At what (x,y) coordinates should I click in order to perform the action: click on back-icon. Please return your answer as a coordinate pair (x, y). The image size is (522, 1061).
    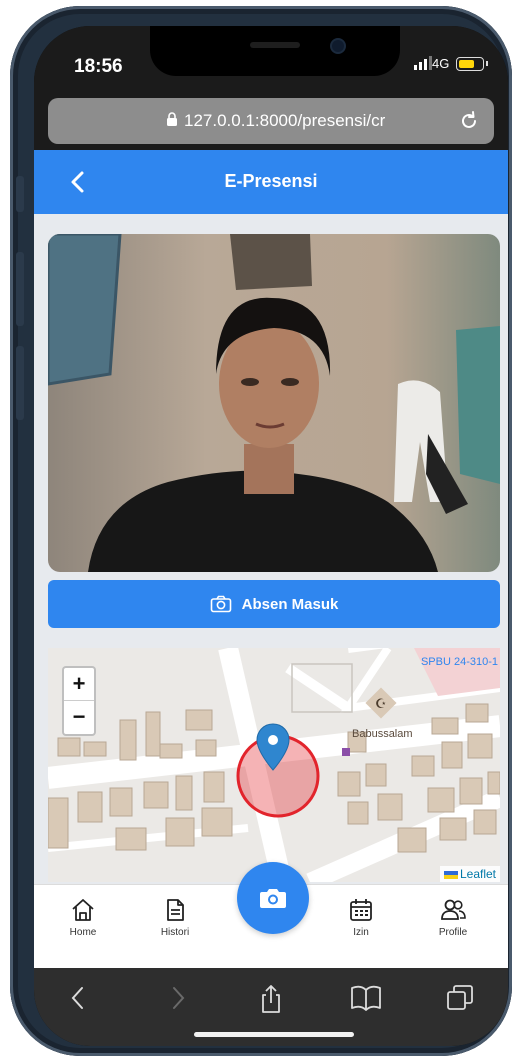
    Looking at the image, I should click on (78, 998).